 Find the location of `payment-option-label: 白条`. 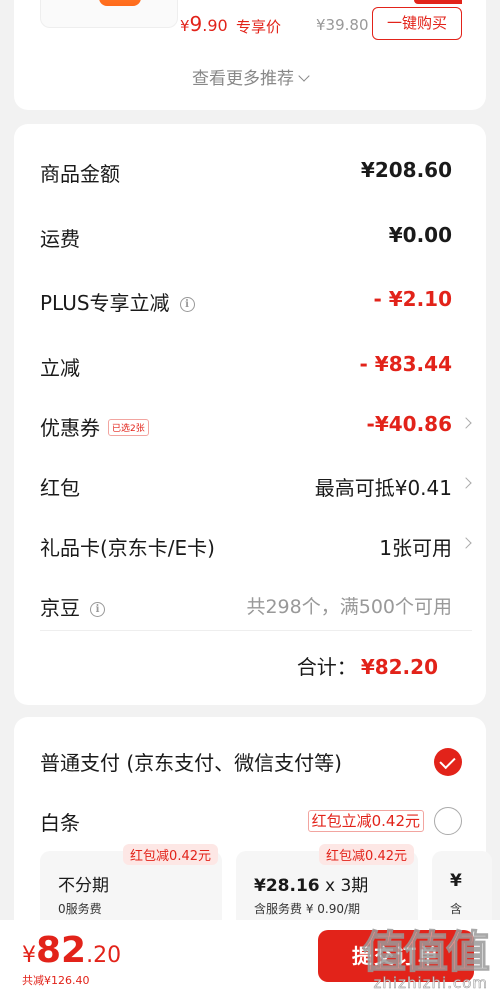

payment-option-label: 白条 is located at coordinates (60, 823).